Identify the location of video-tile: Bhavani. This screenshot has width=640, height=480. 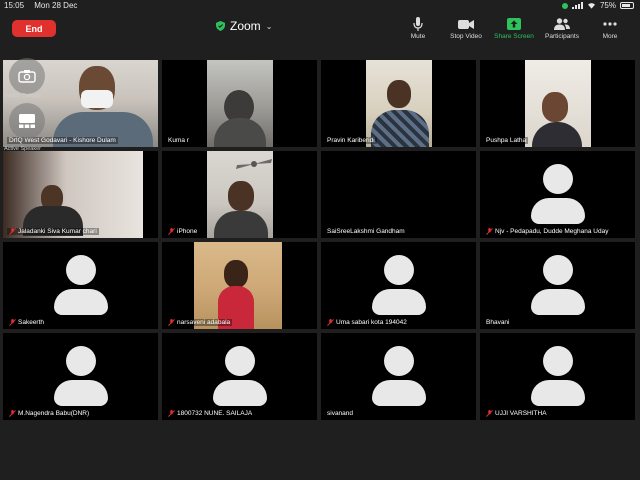
(557, 285).